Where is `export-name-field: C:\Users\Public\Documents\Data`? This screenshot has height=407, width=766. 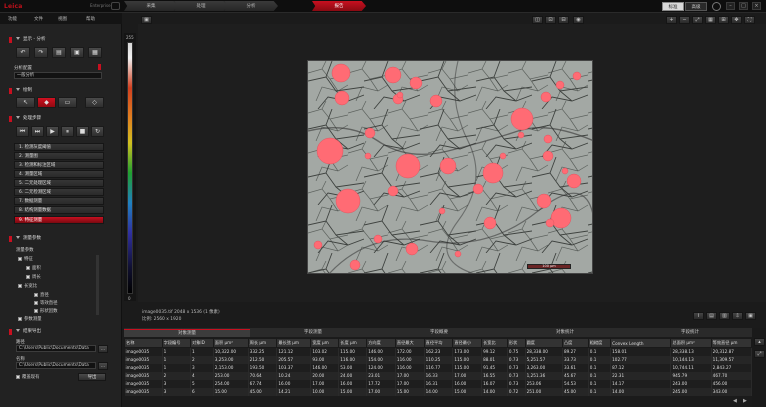
export-name-field: C:\Users\Public\Documents\Data is located at coordinates (56, 365).